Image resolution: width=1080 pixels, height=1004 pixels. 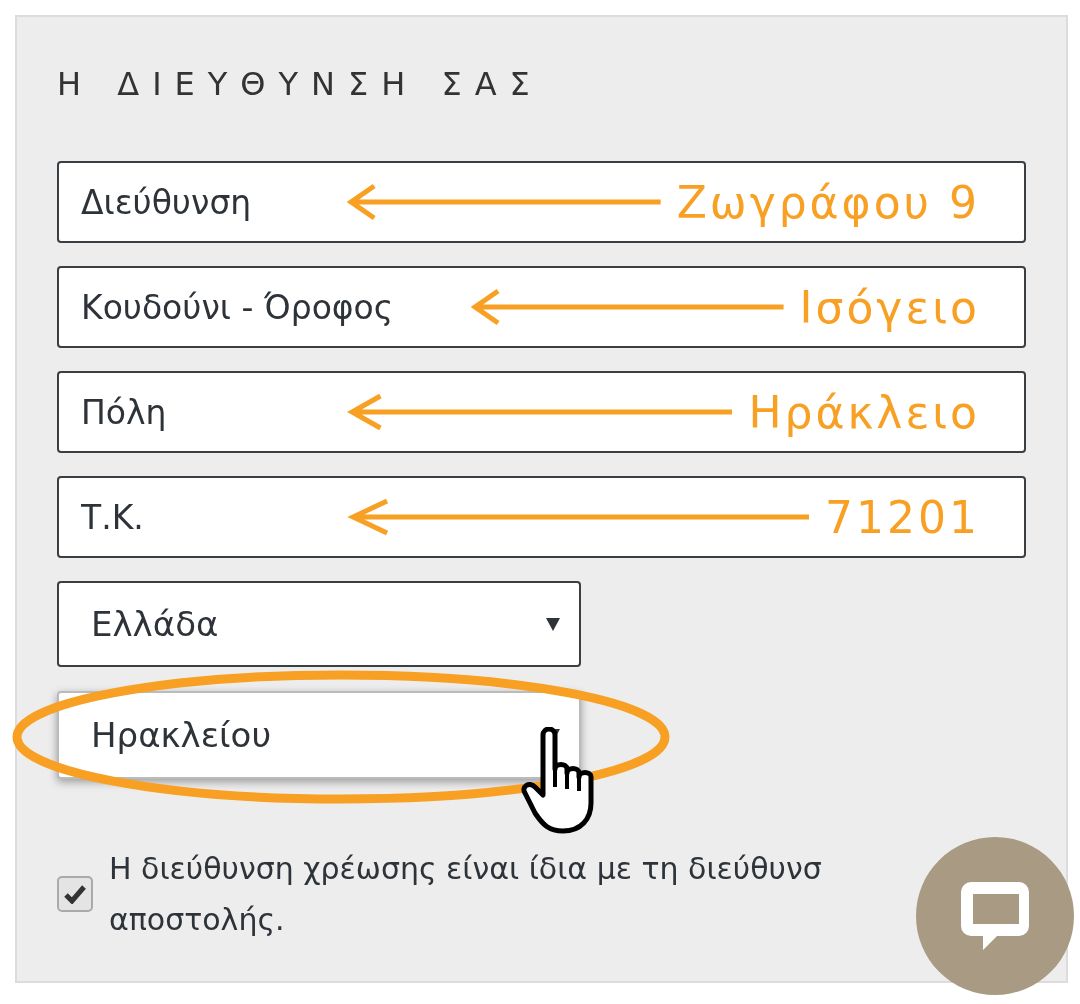 I want to click on annotation-text: Ηράκλειο, so click(x=864, y=412).